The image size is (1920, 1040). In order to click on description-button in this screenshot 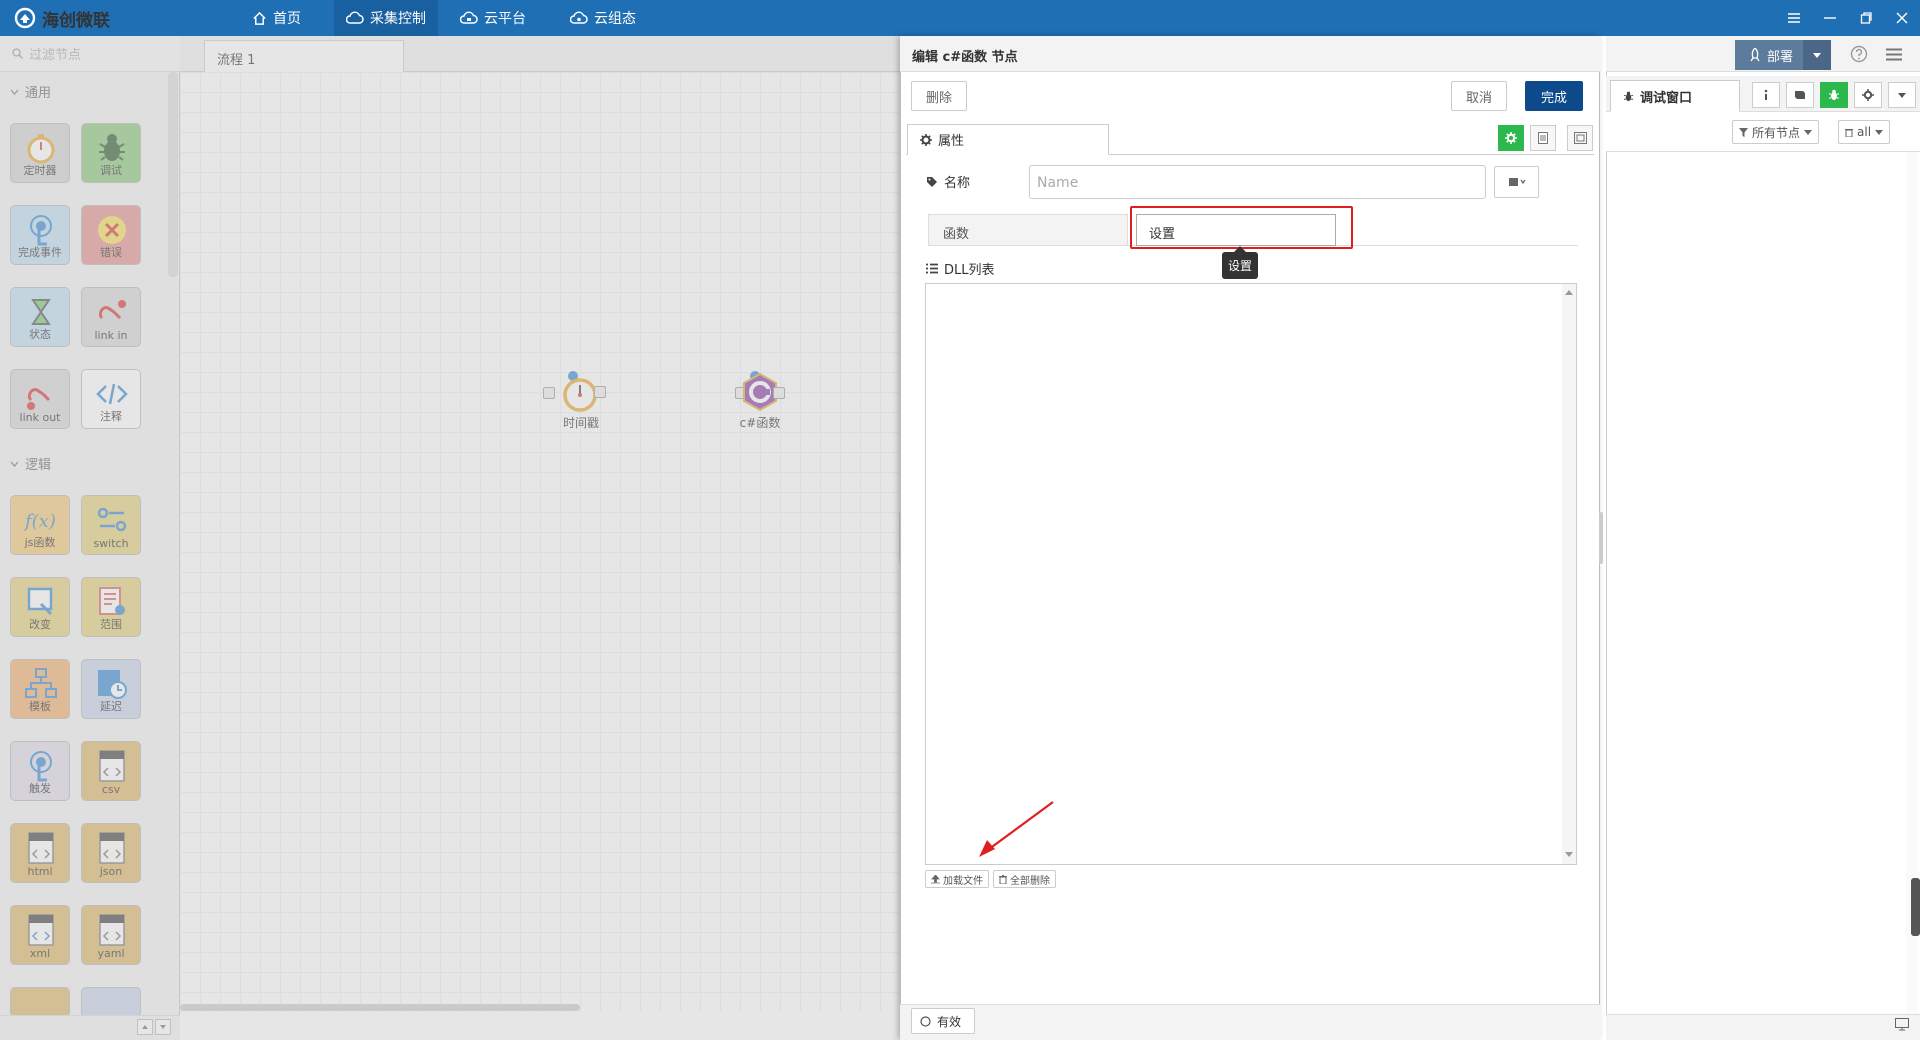, I will do `click(1543, 138)`.